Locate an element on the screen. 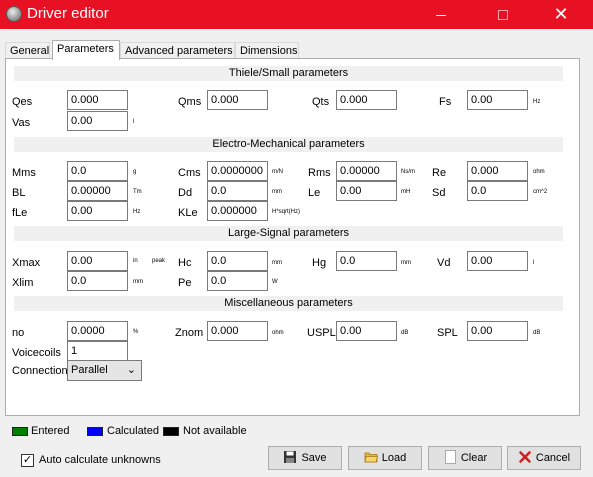 This screenshot has width=593, height=477. clear-button: Clear is located at coordinates (465, 458).